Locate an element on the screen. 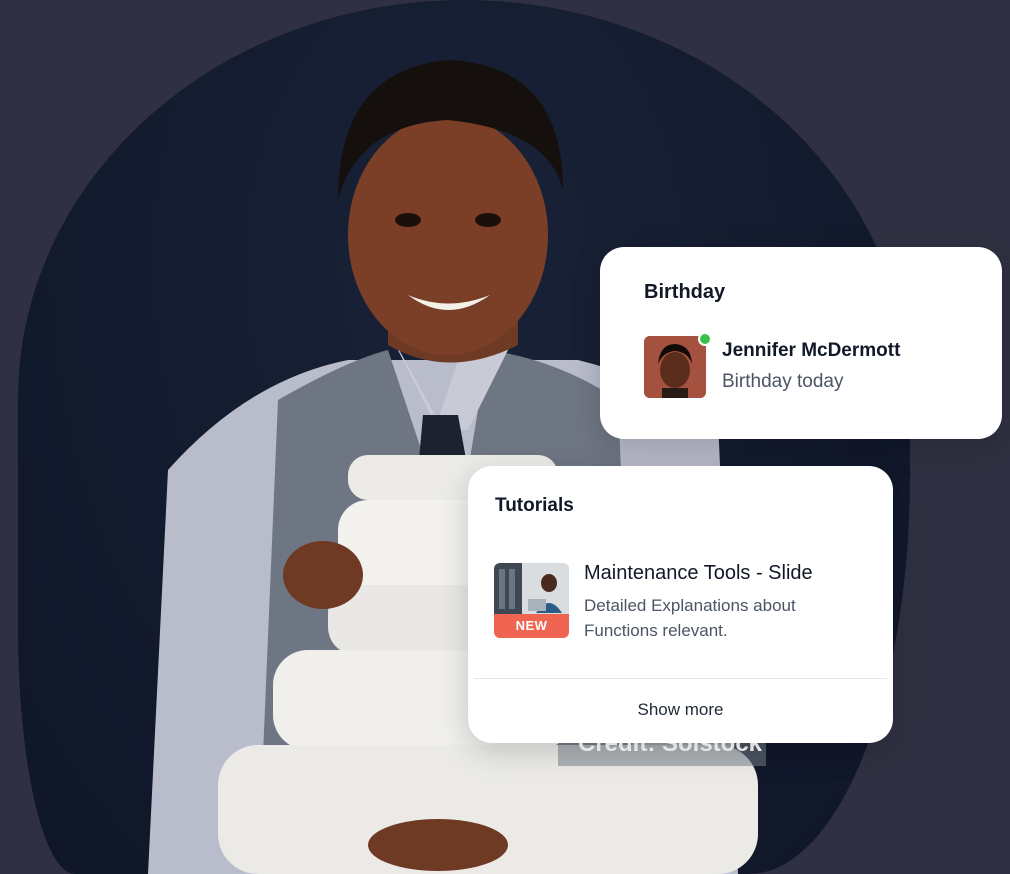 The width and height of the screenshot is (1010, 874). birthday-title: Birthday is located at coordinates (685, 292).